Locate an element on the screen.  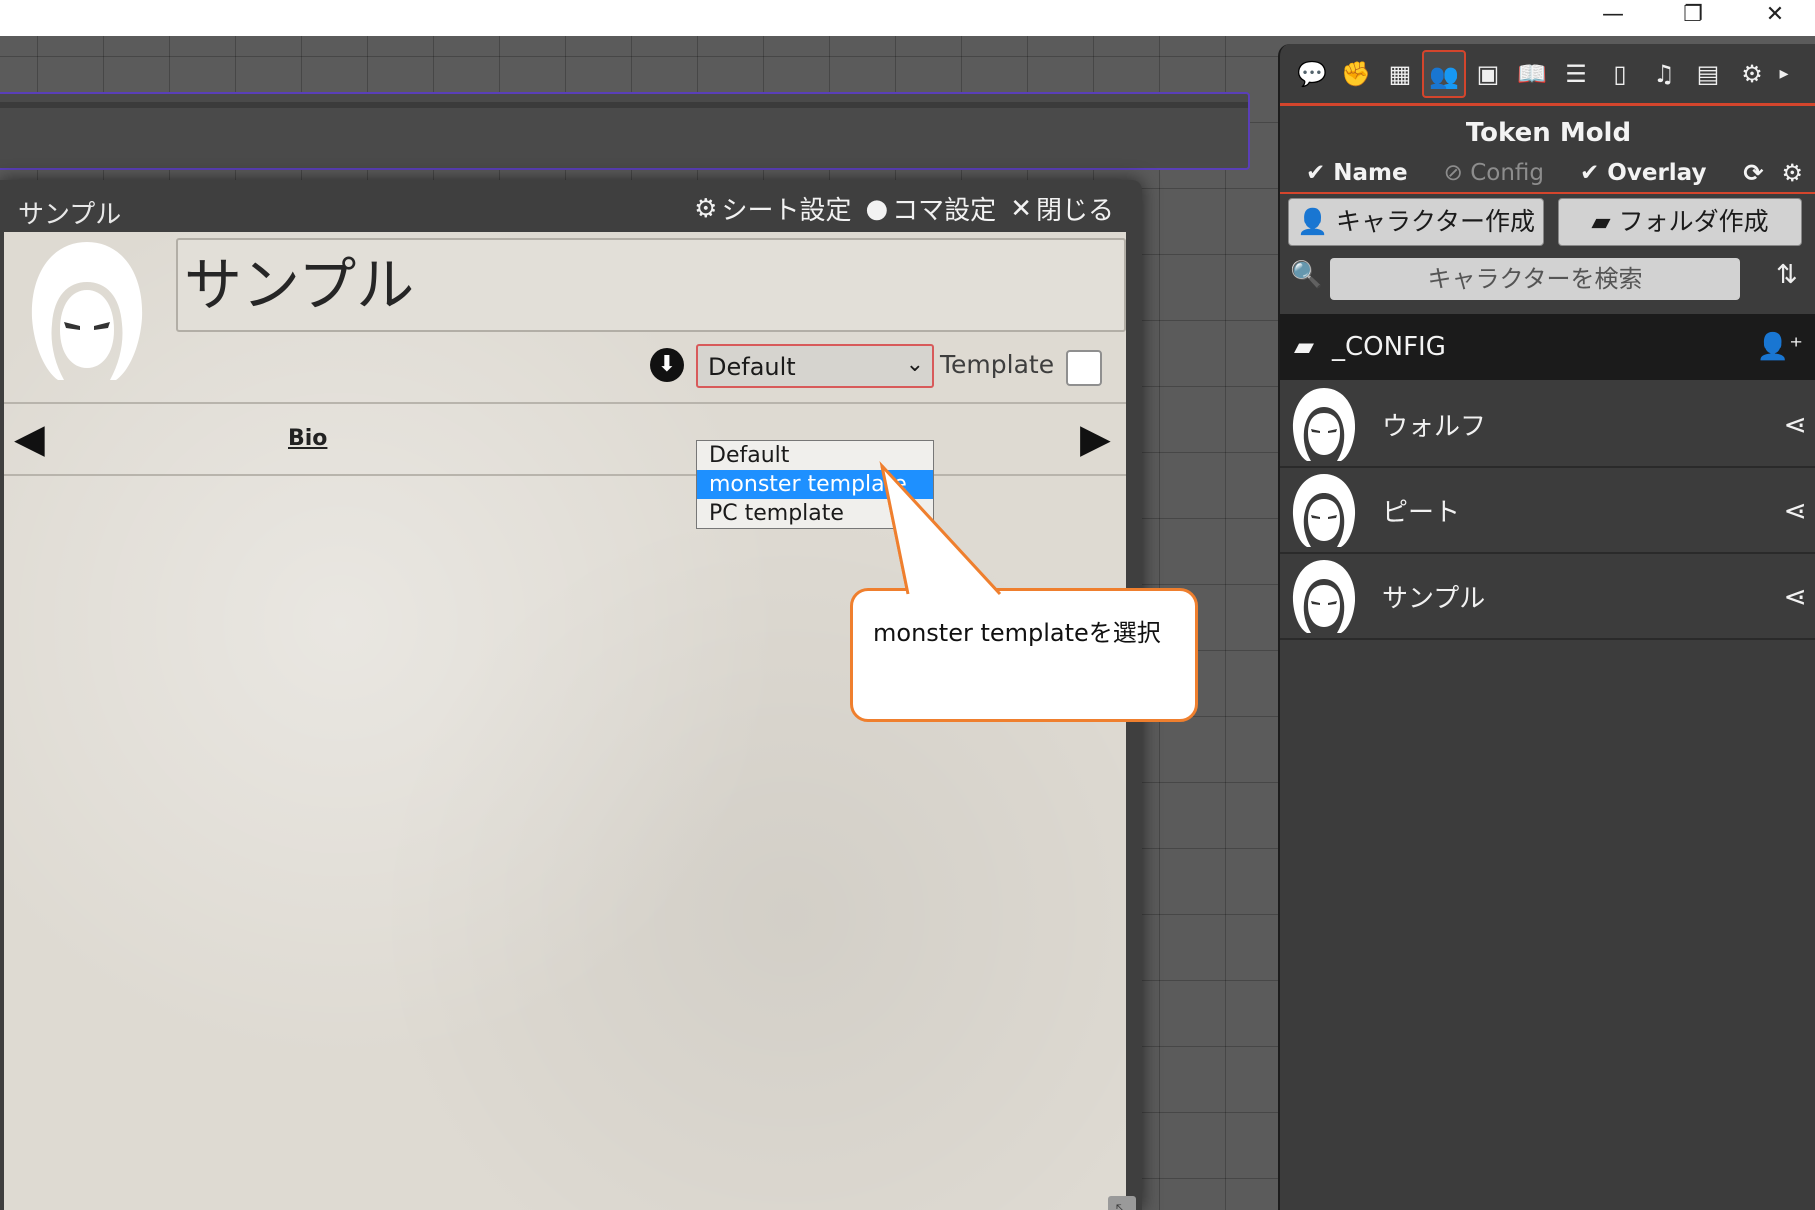
character-row: ピート ⋖ is located at coordinates (1547, 511).